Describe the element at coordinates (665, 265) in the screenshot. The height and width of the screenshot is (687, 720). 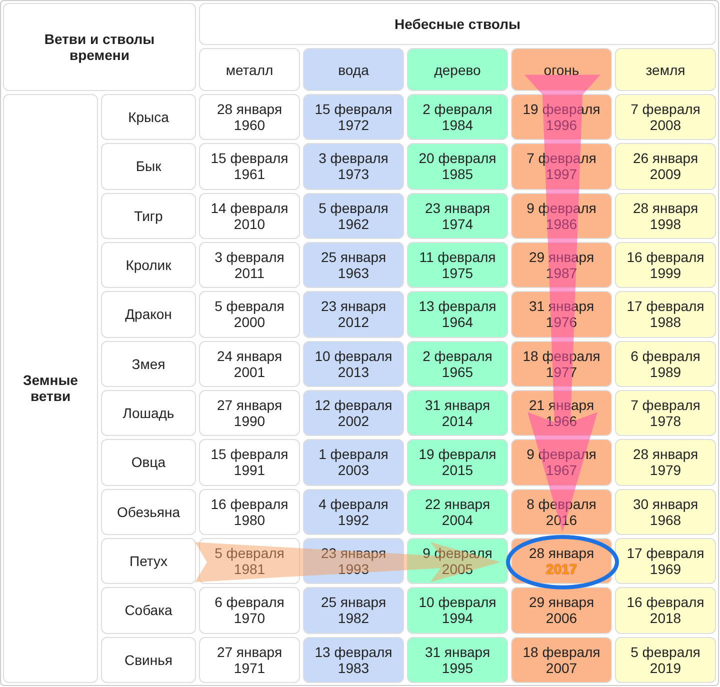
I see `date-cell: 16 февраля 1999` at that location.